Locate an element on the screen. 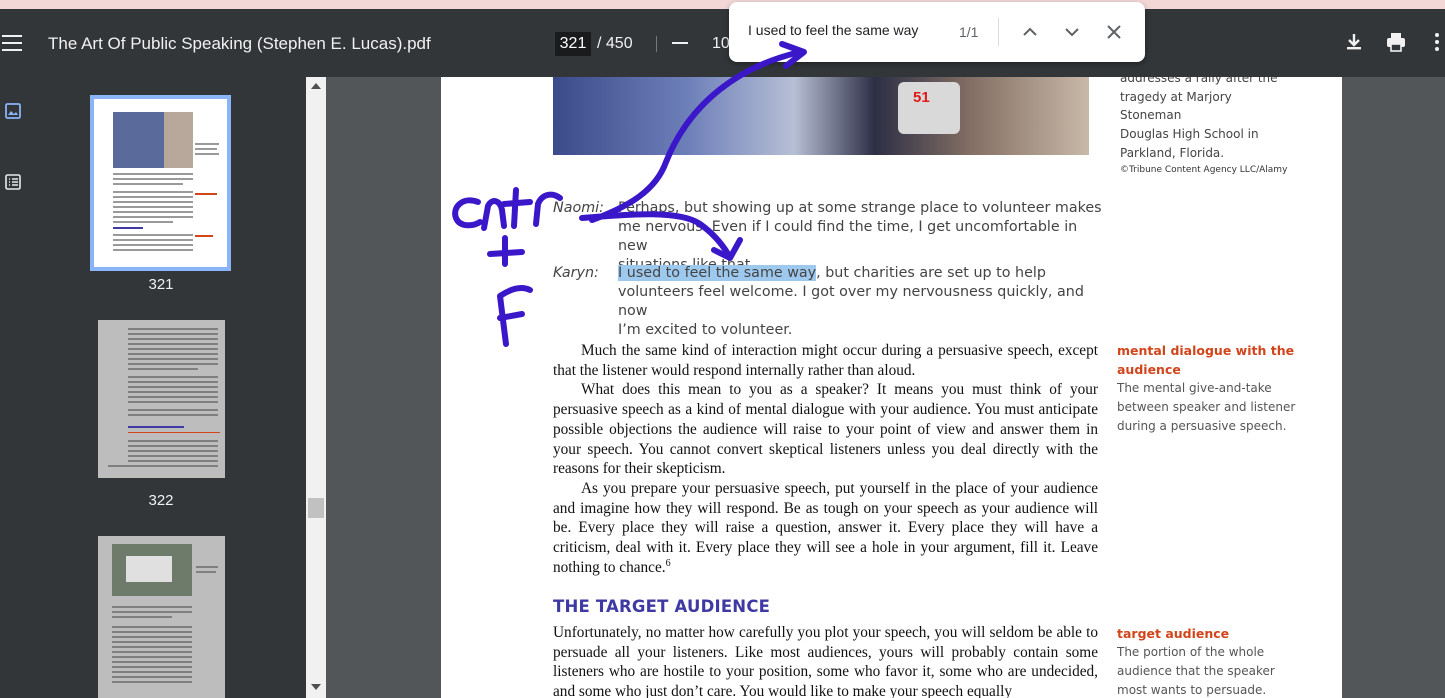 This screenshot has width=1445, height=698. find-input is located at coordinates (838, 30).